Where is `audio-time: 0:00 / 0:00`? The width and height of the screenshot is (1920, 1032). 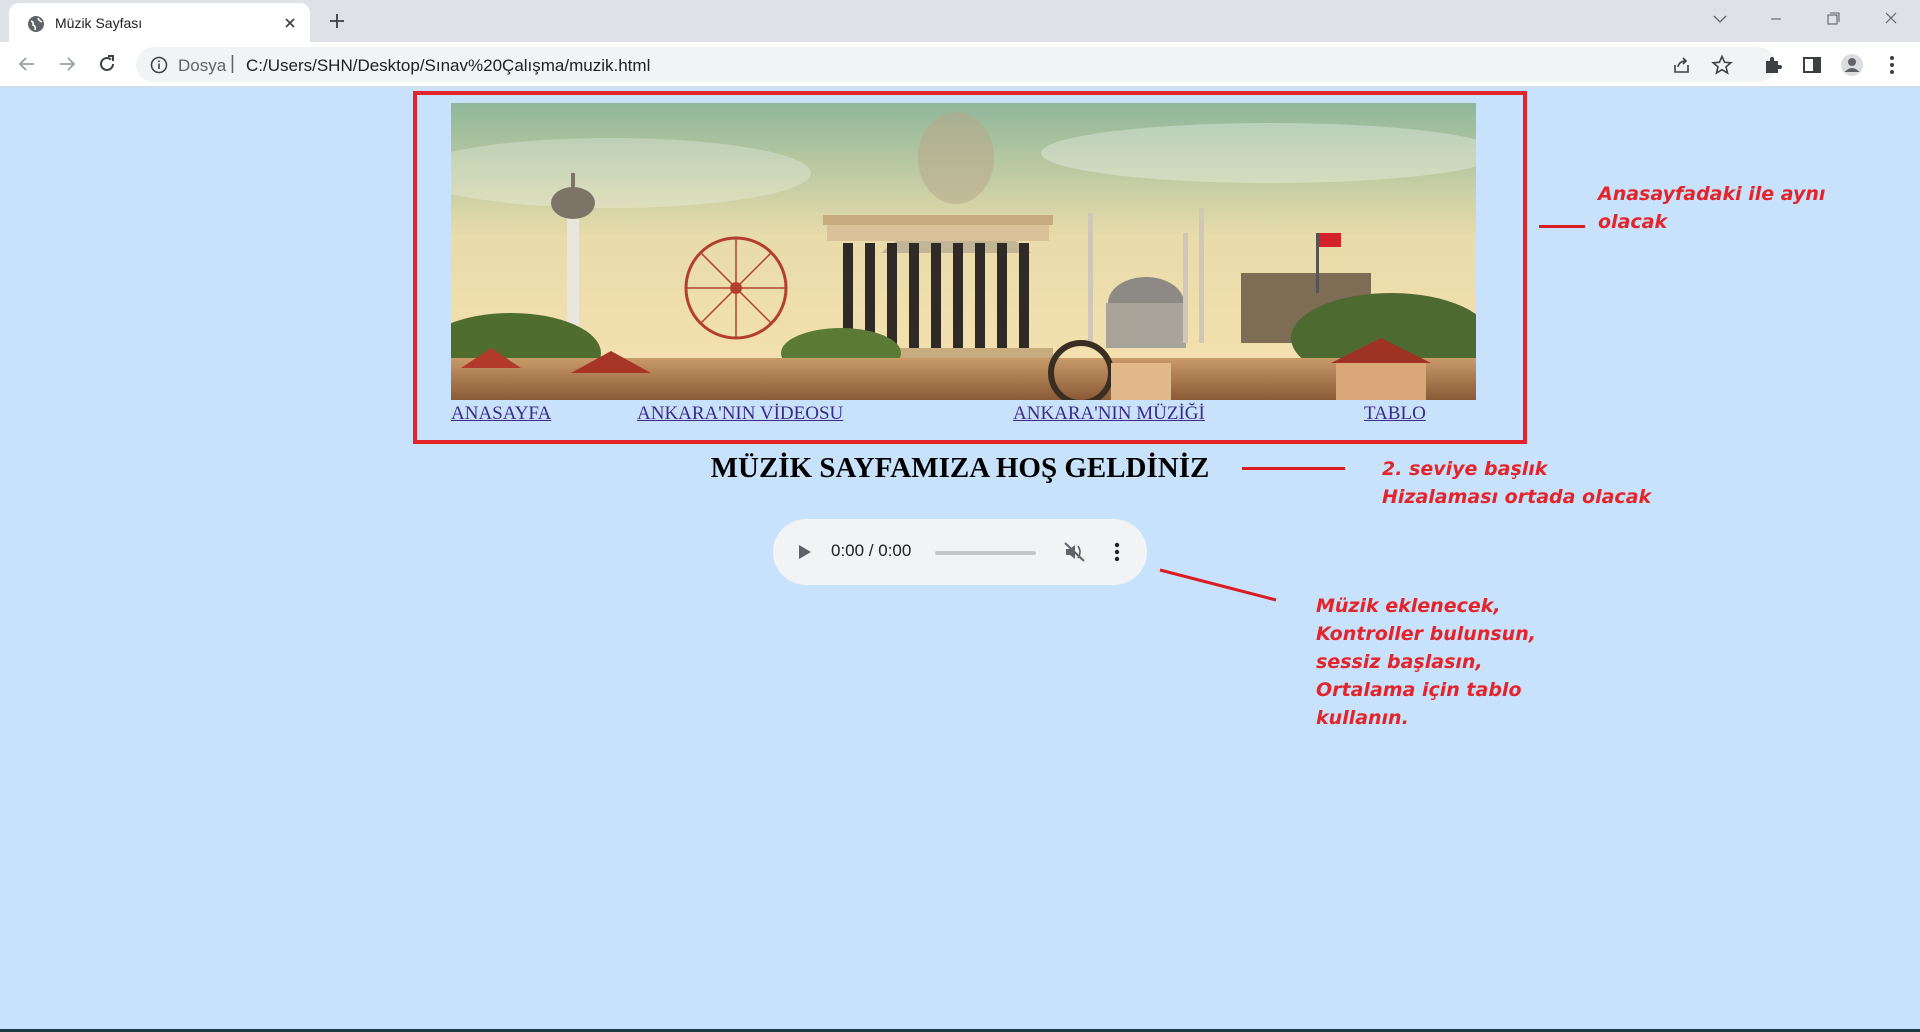 audio-time: 0:00 / 0:00 is located at coordinates (871, 550).